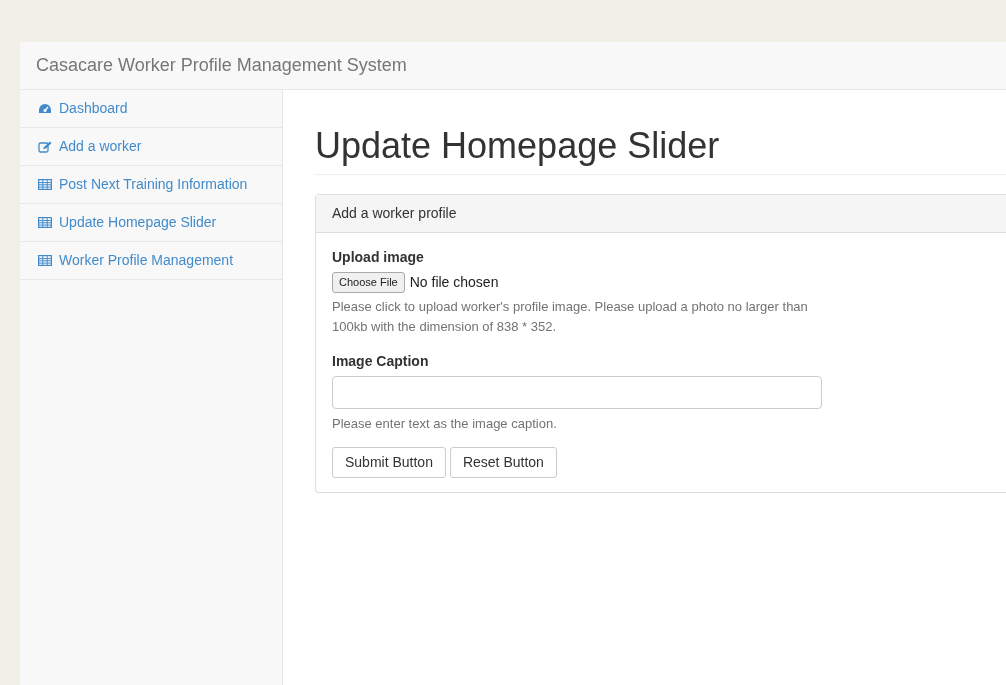  I want to click on brand-title: Casacare Worker Profile Management System, so click(221, 65).